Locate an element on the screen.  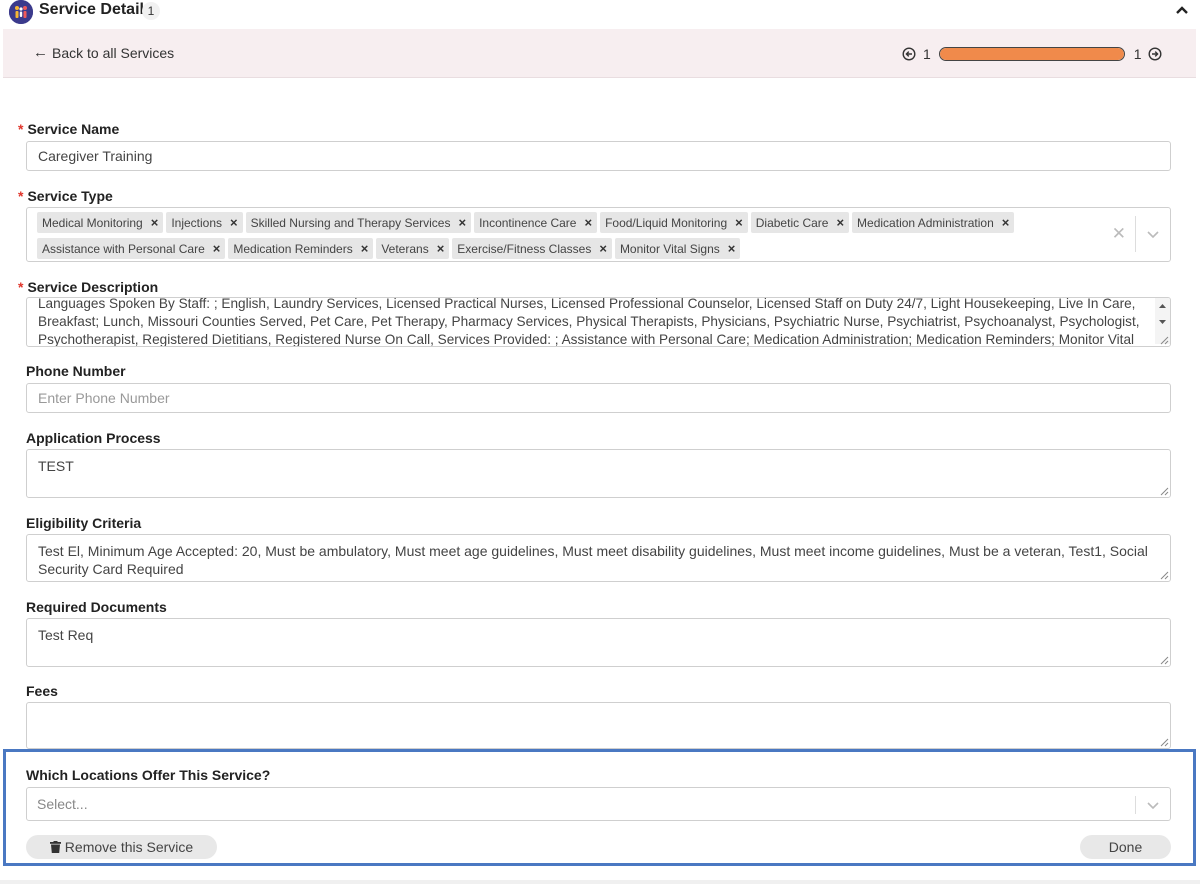
service-type-tag: Exercise/Fitness Classes × is located at coordinates (532, 248).